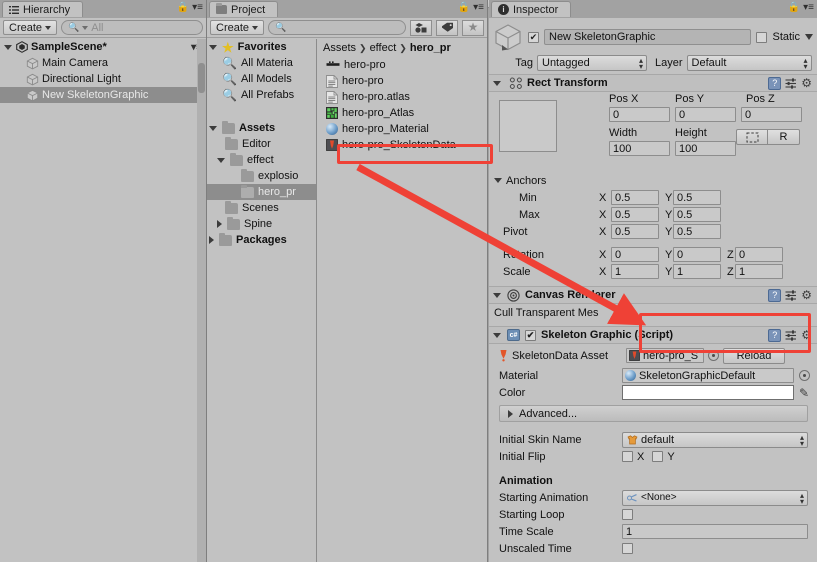  What do you see at coordinates (635, 231) in the screenshot?
I see `pivot-x-field: 0.5` at bounding box center [635, 231].